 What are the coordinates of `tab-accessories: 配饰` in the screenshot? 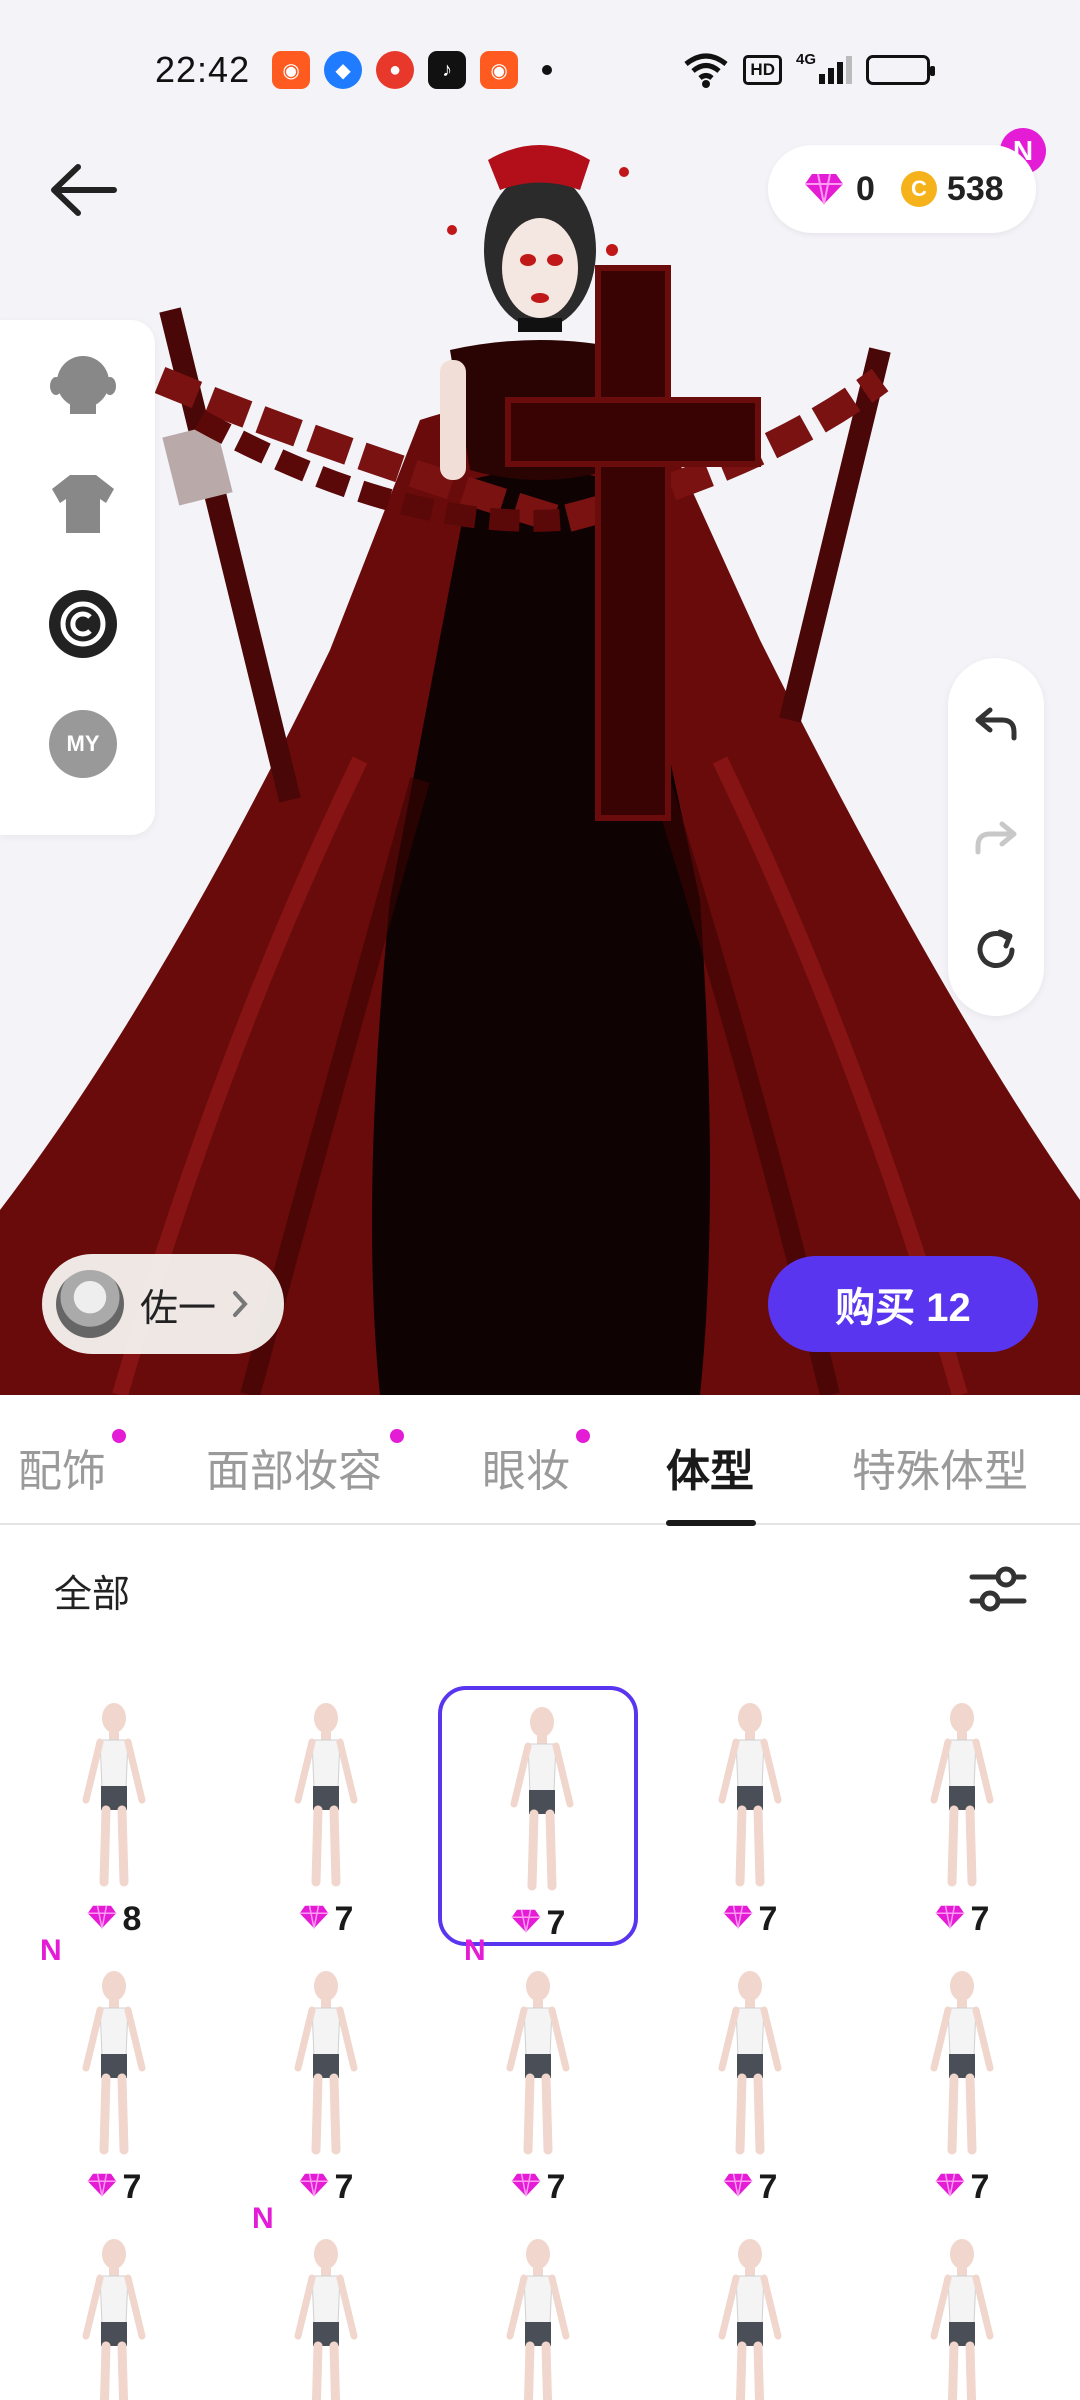 It's located at (72, 1464).